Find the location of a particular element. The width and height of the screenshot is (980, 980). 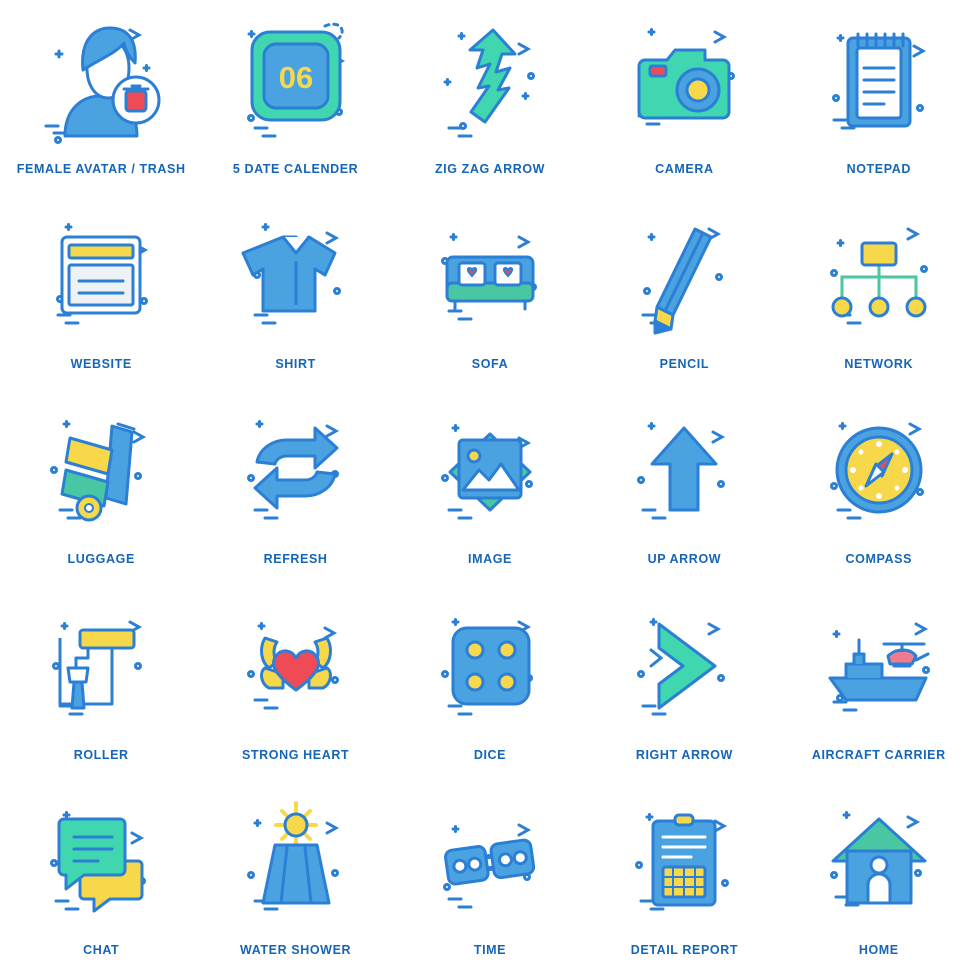

aircraft-carrier-icon is located at coordinates (879, 664).